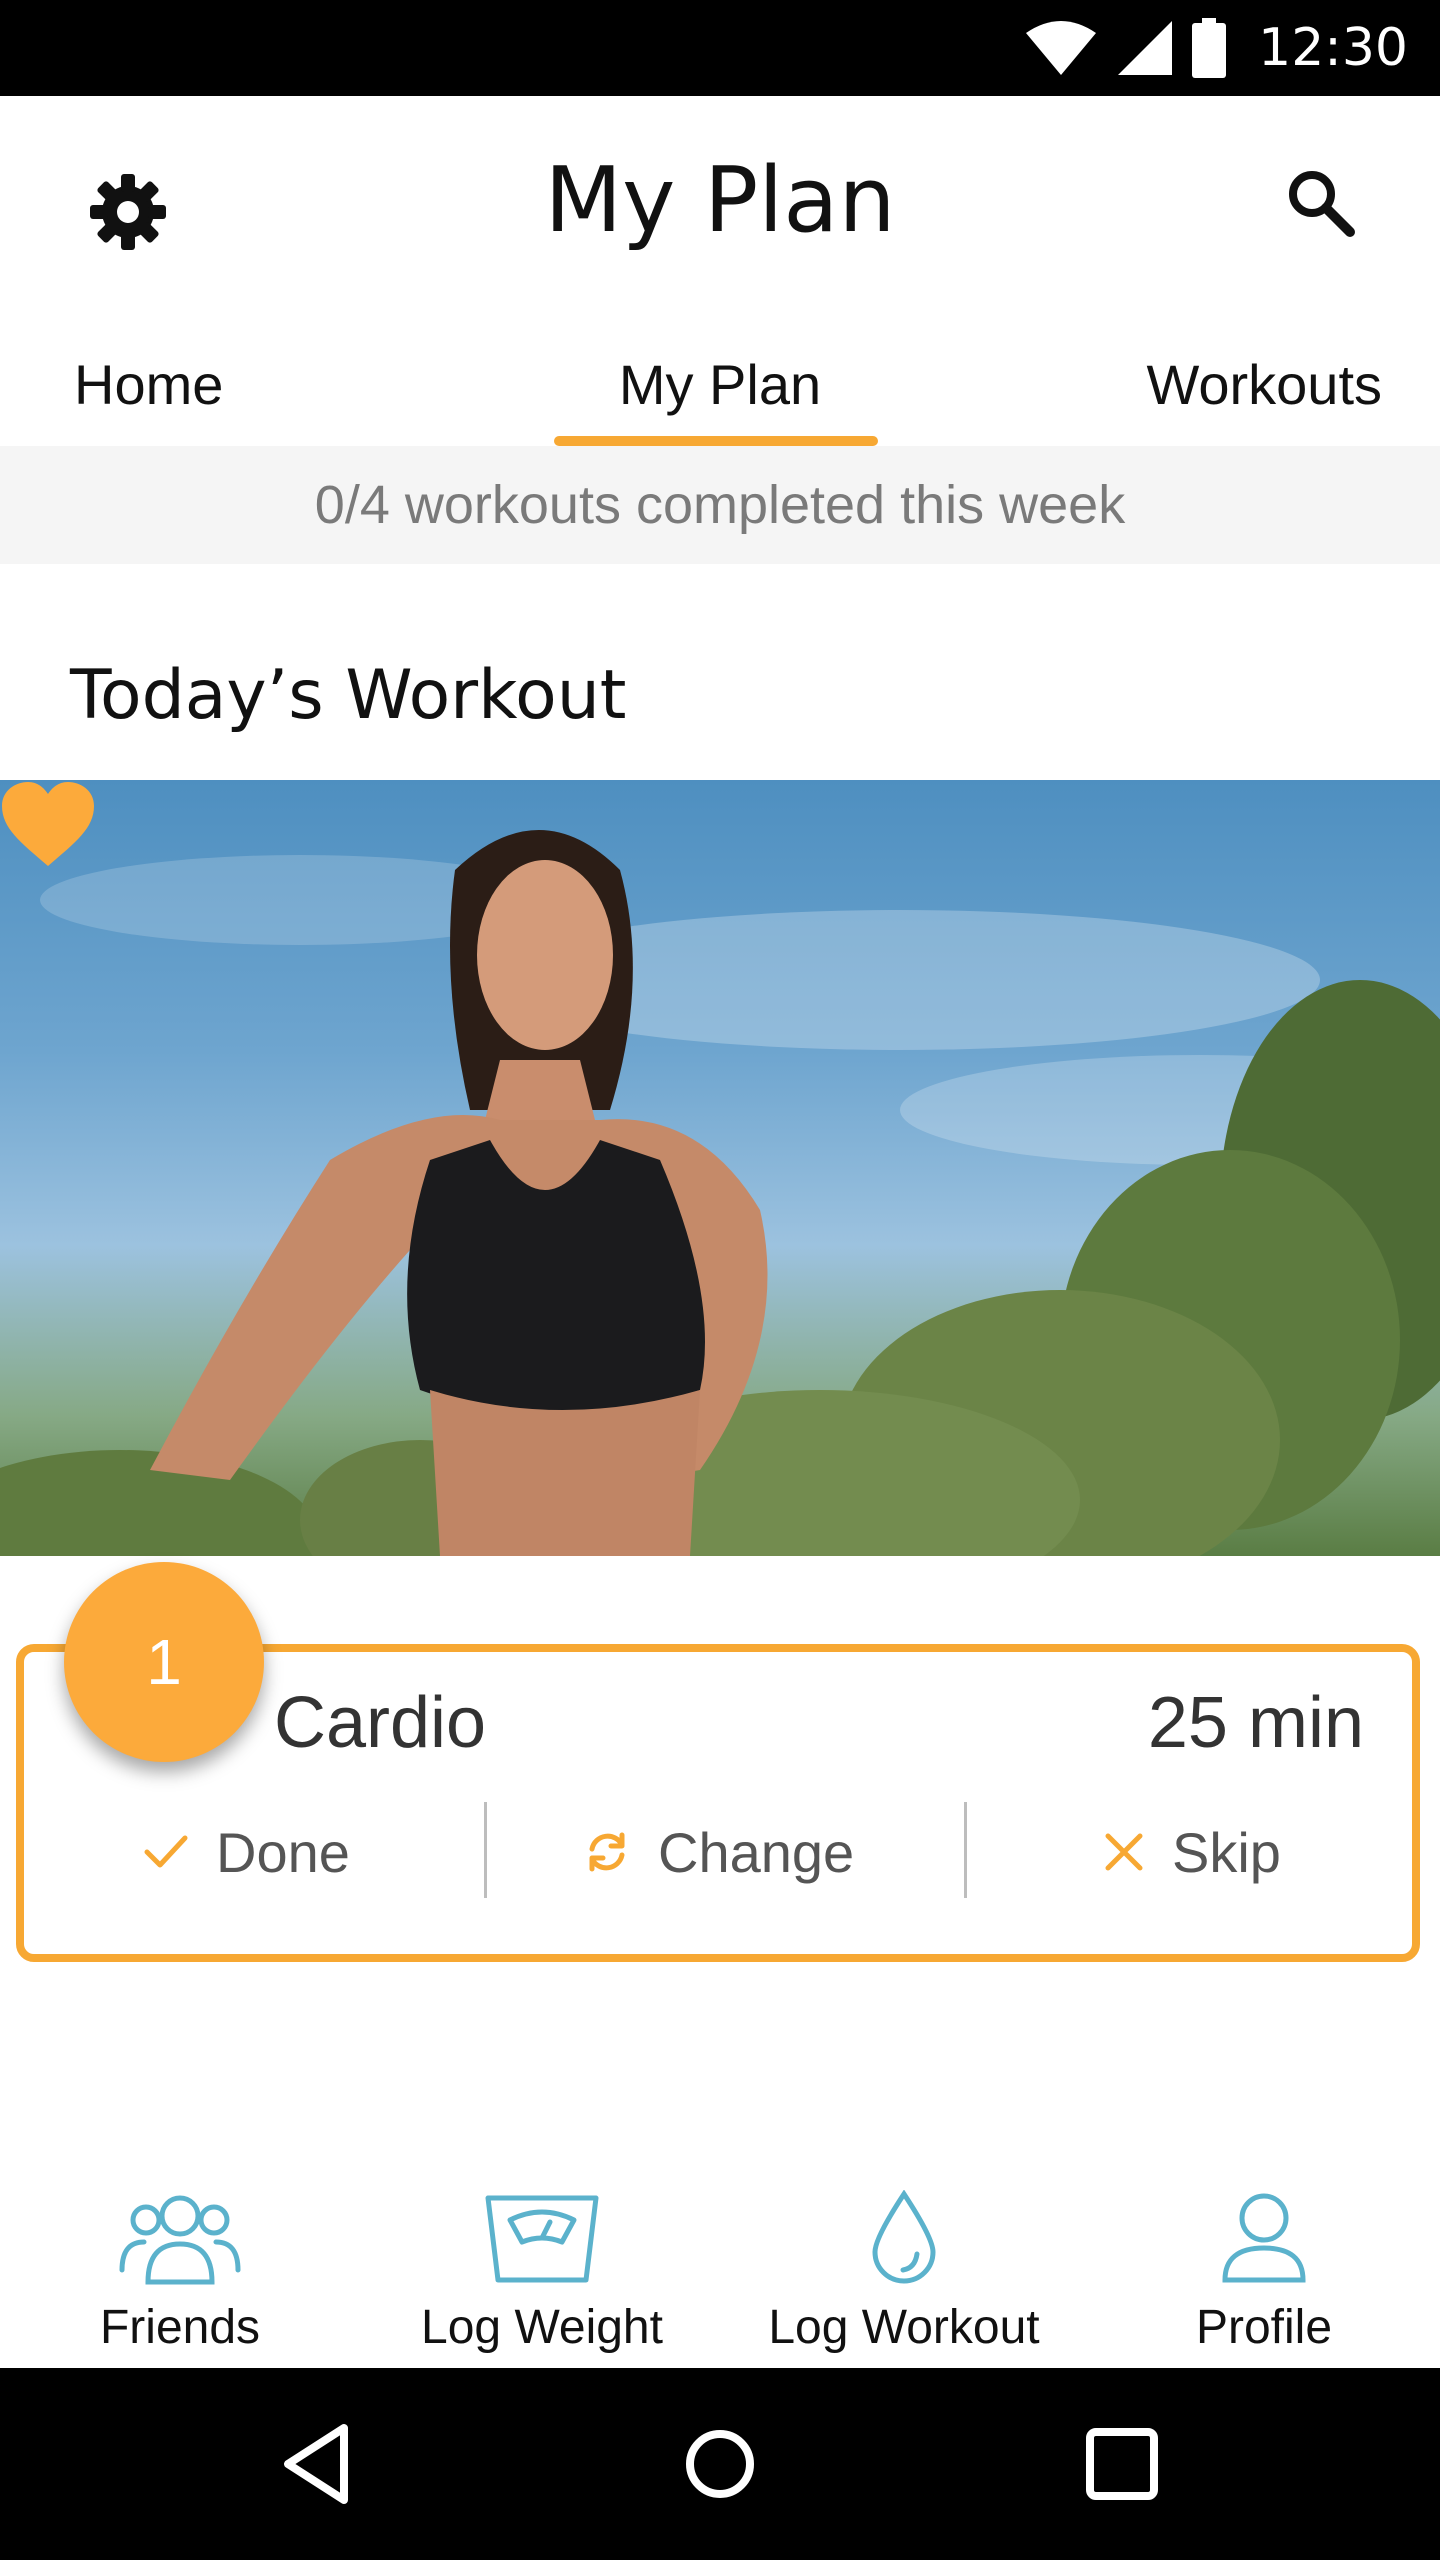 The image size is (1440, 2560). I want to click on workout-duration: 25 min, so click(1255, 1723).